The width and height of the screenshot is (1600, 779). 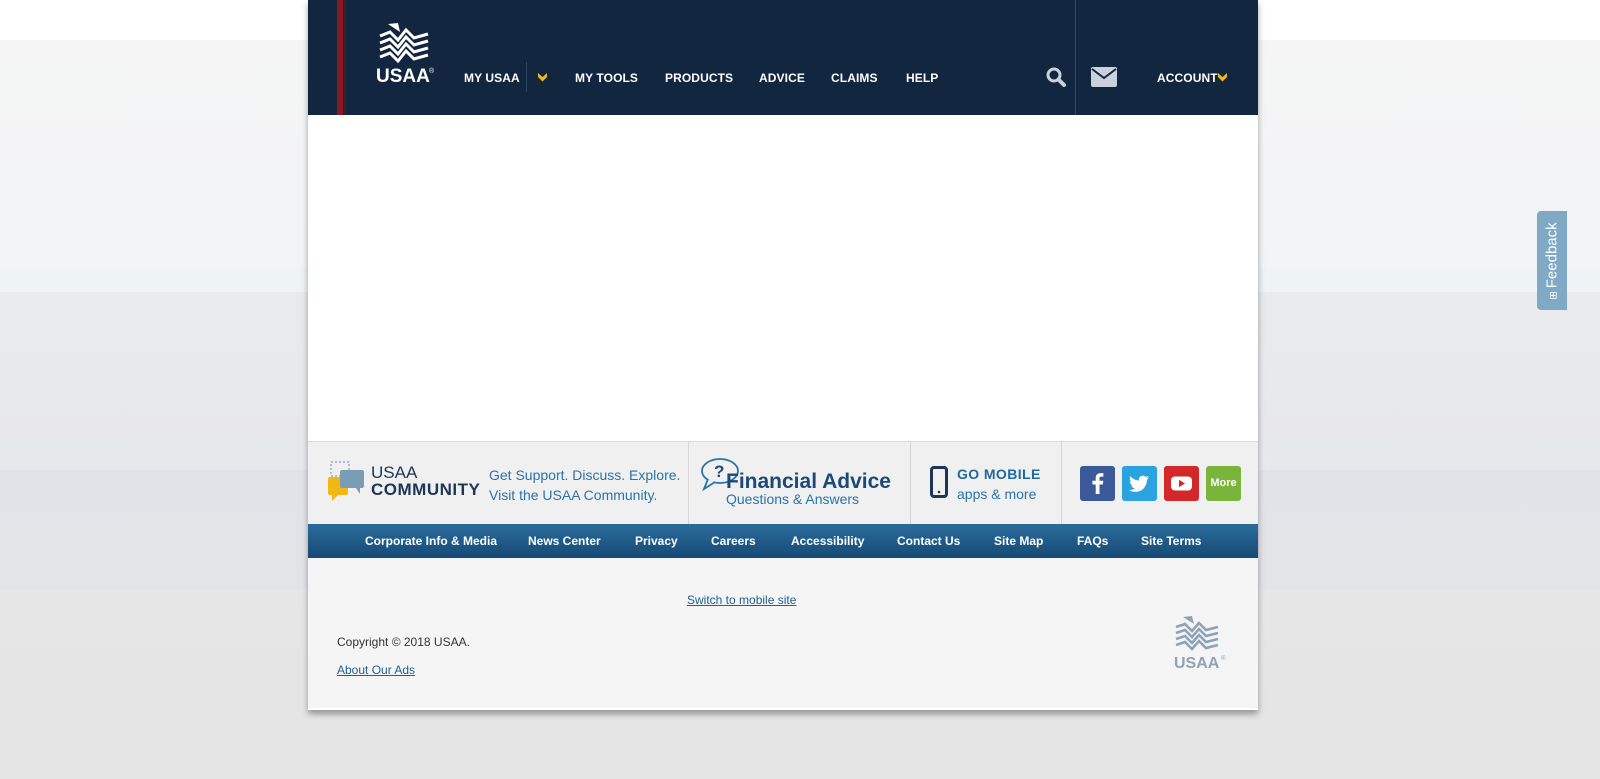 What do you see at coordinates (999, 474) in the screenshot?
I see `go-mobile-title: GO MOBILE` at bounding box center [999, 474].